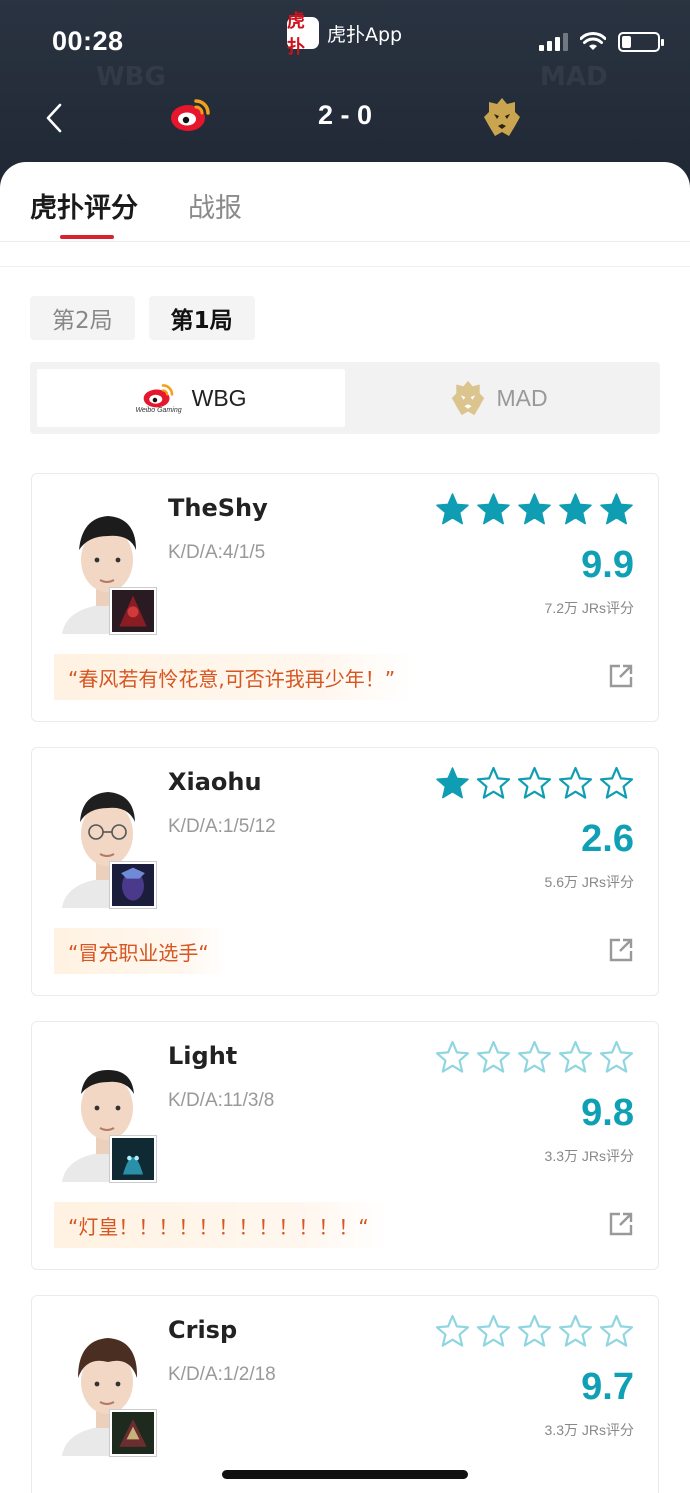  What do you see at coordinates (607, 839) in the screenshot?
I see `player-rating: 2.6` at bounding box center [607, 839].